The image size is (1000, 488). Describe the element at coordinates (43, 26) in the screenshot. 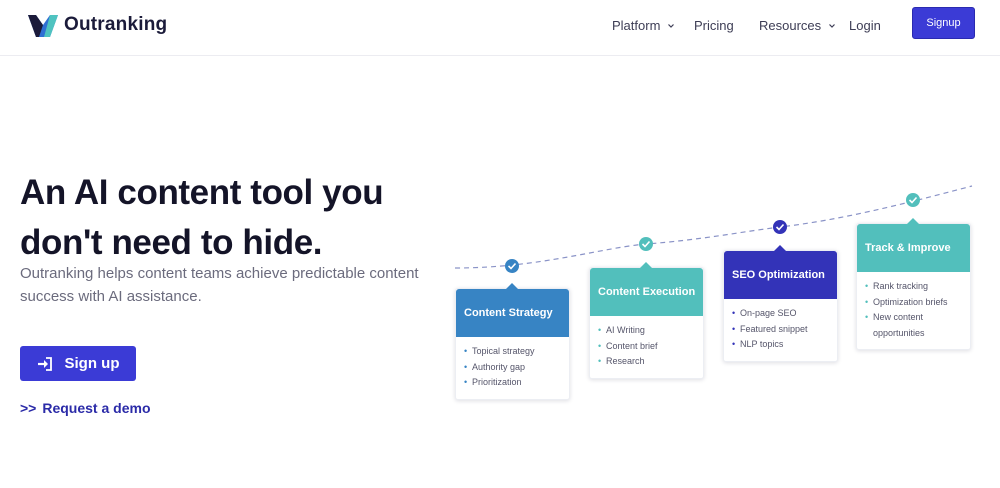

I see `outranking-logo-icon` at that location.